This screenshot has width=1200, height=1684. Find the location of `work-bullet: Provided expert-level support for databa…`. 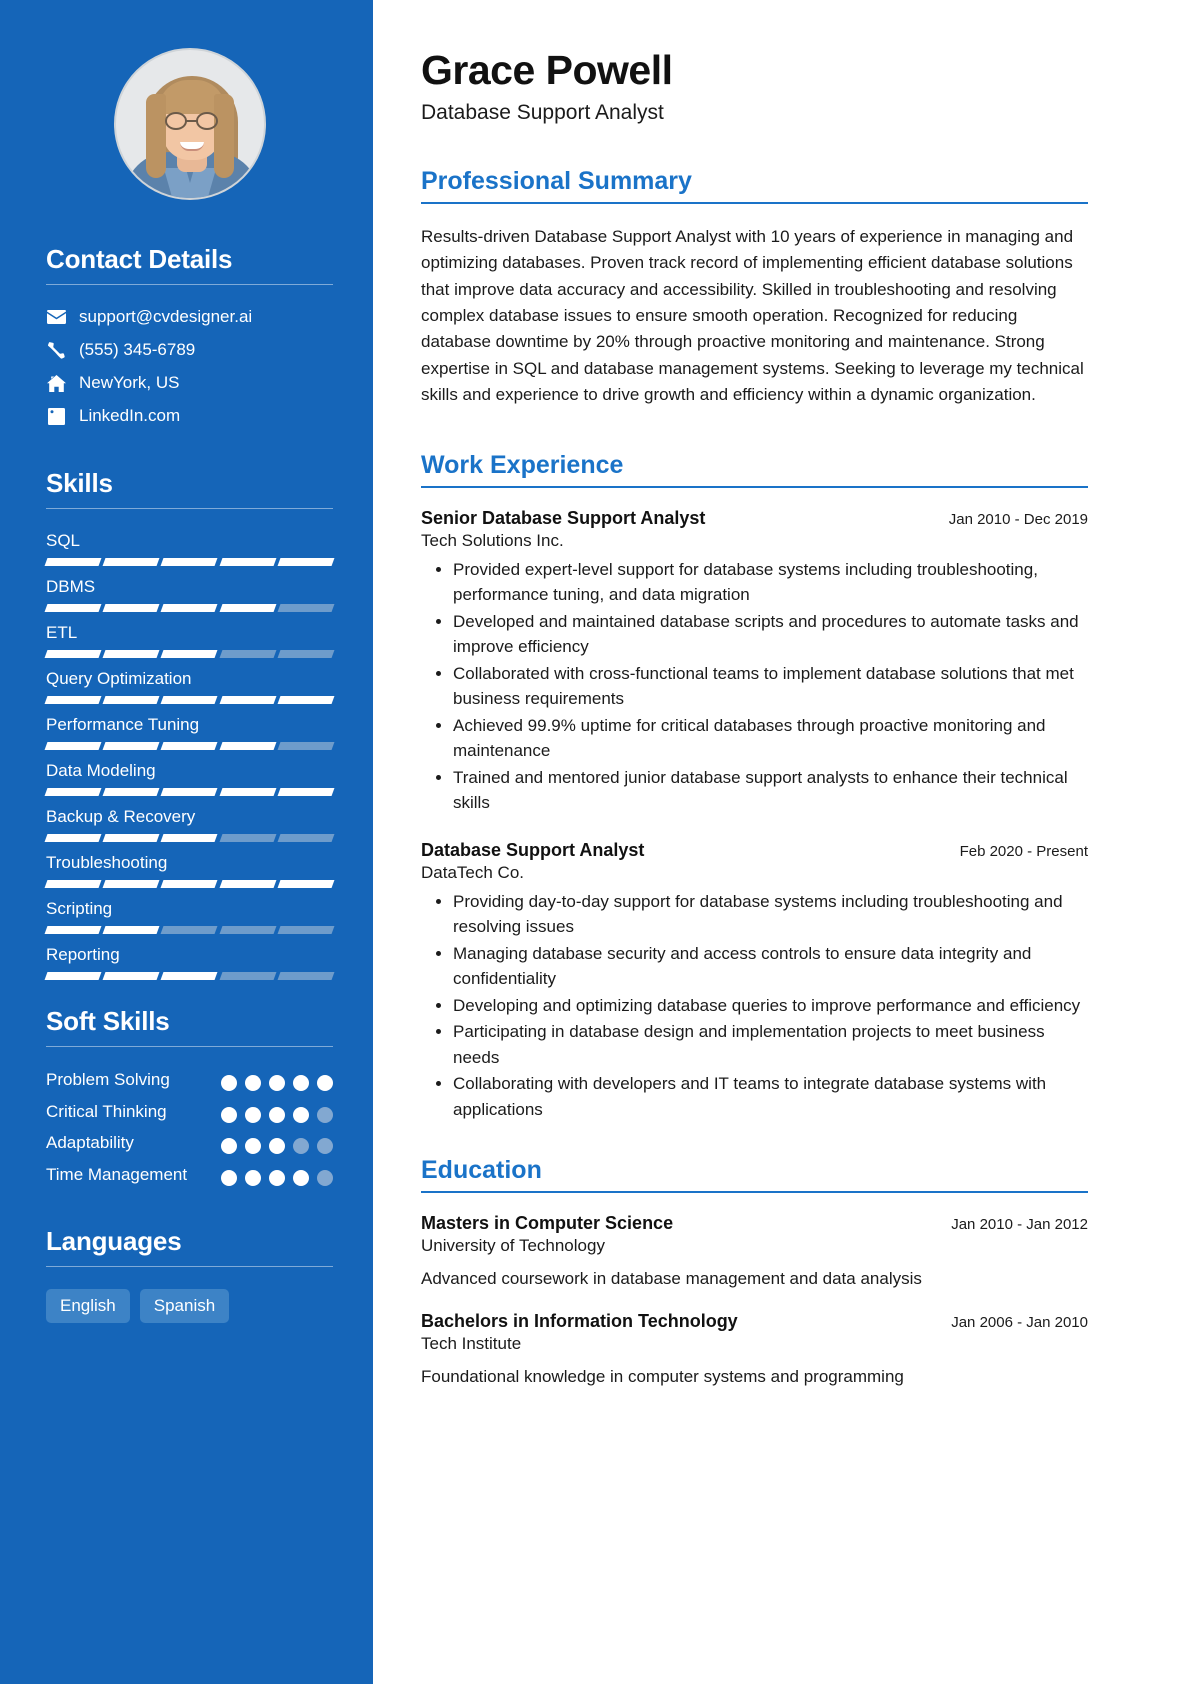

work-bullet: Provided expert-level support for databa… is located at coordinates (770, 582).